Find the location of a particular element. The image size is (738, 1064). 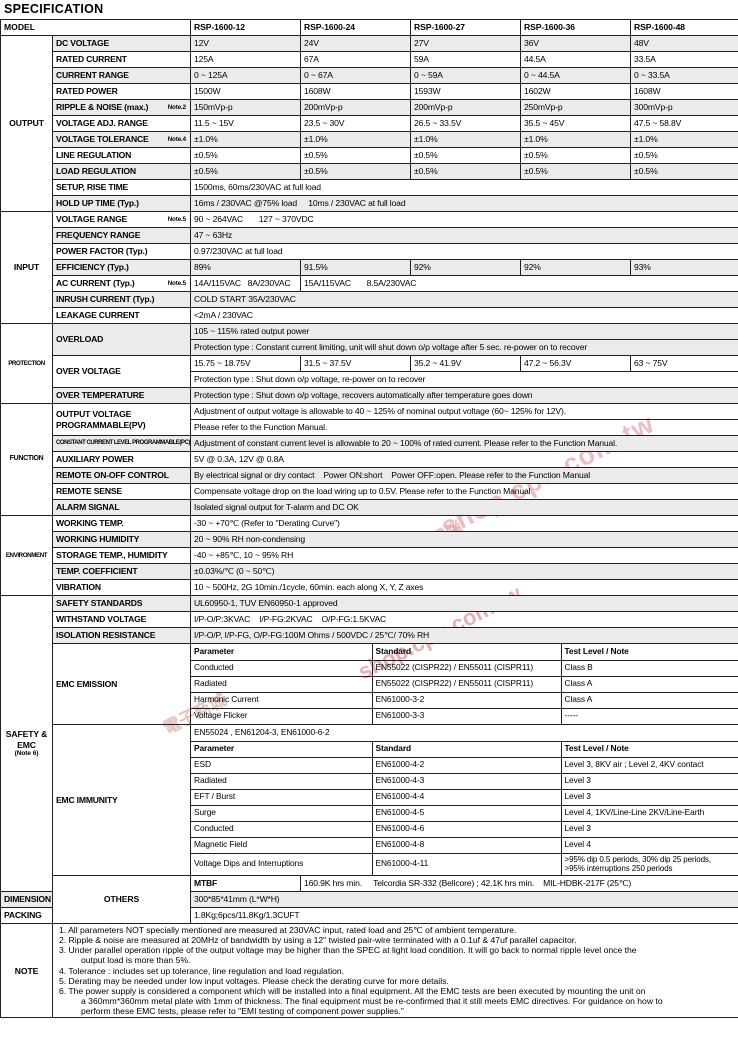

param-vibration: VIBRATION is located at coordinates (121, 587).